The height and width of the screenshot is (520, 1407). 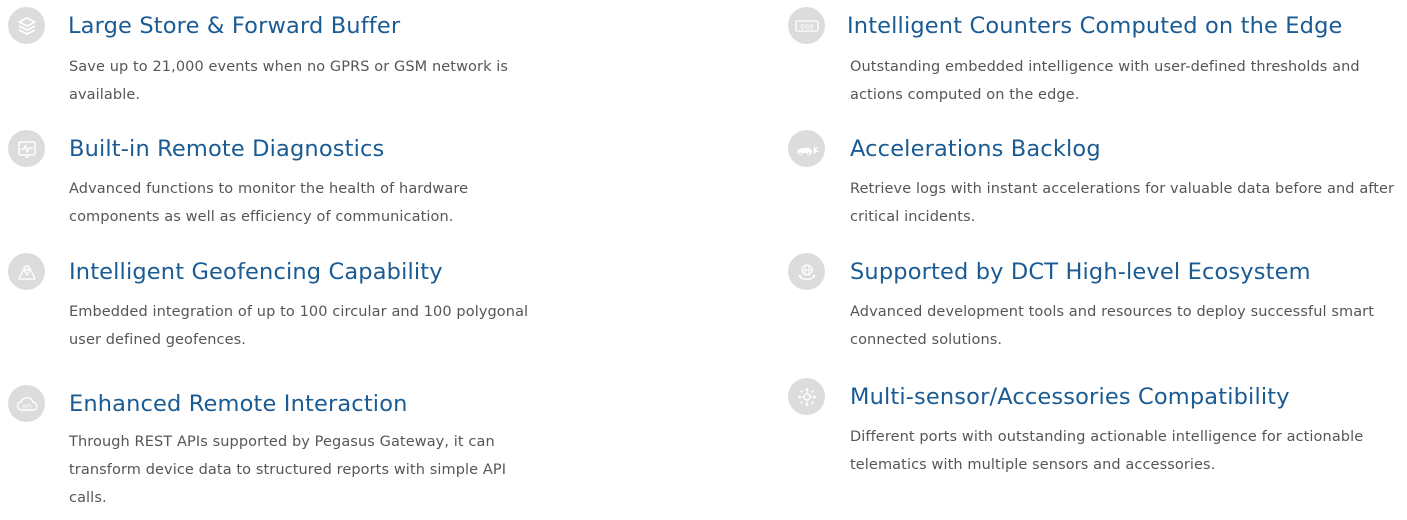 I want to click on counter-digits-icon-text: 008, so click(x=807, y=28).